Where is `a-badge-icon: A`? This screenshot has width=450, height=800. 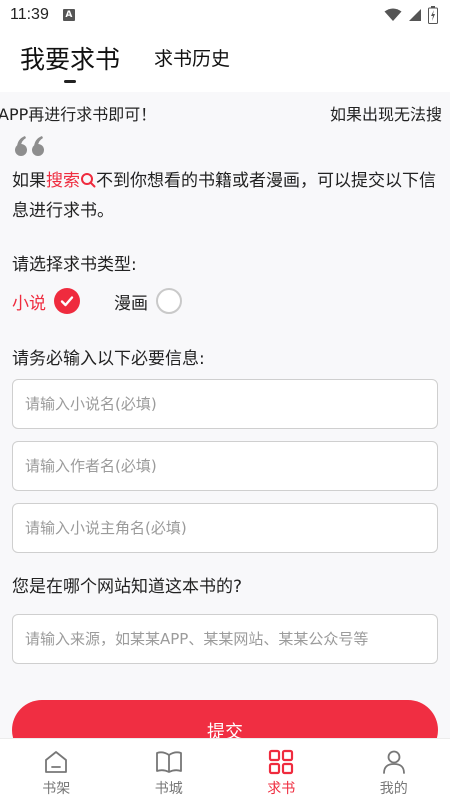 a-badge-icon: A is located at coordinates (68, 15).